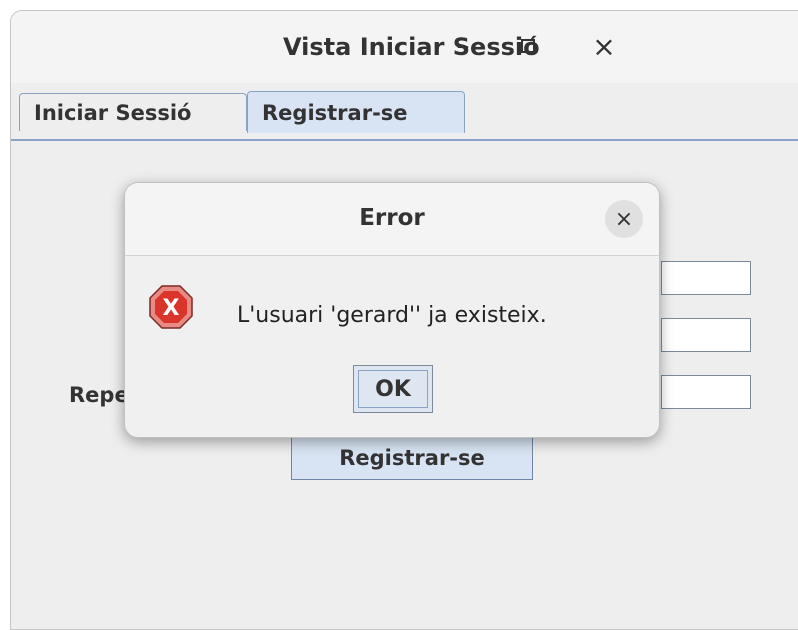  I want to click on close-window-button: ×, so click(604, 46).